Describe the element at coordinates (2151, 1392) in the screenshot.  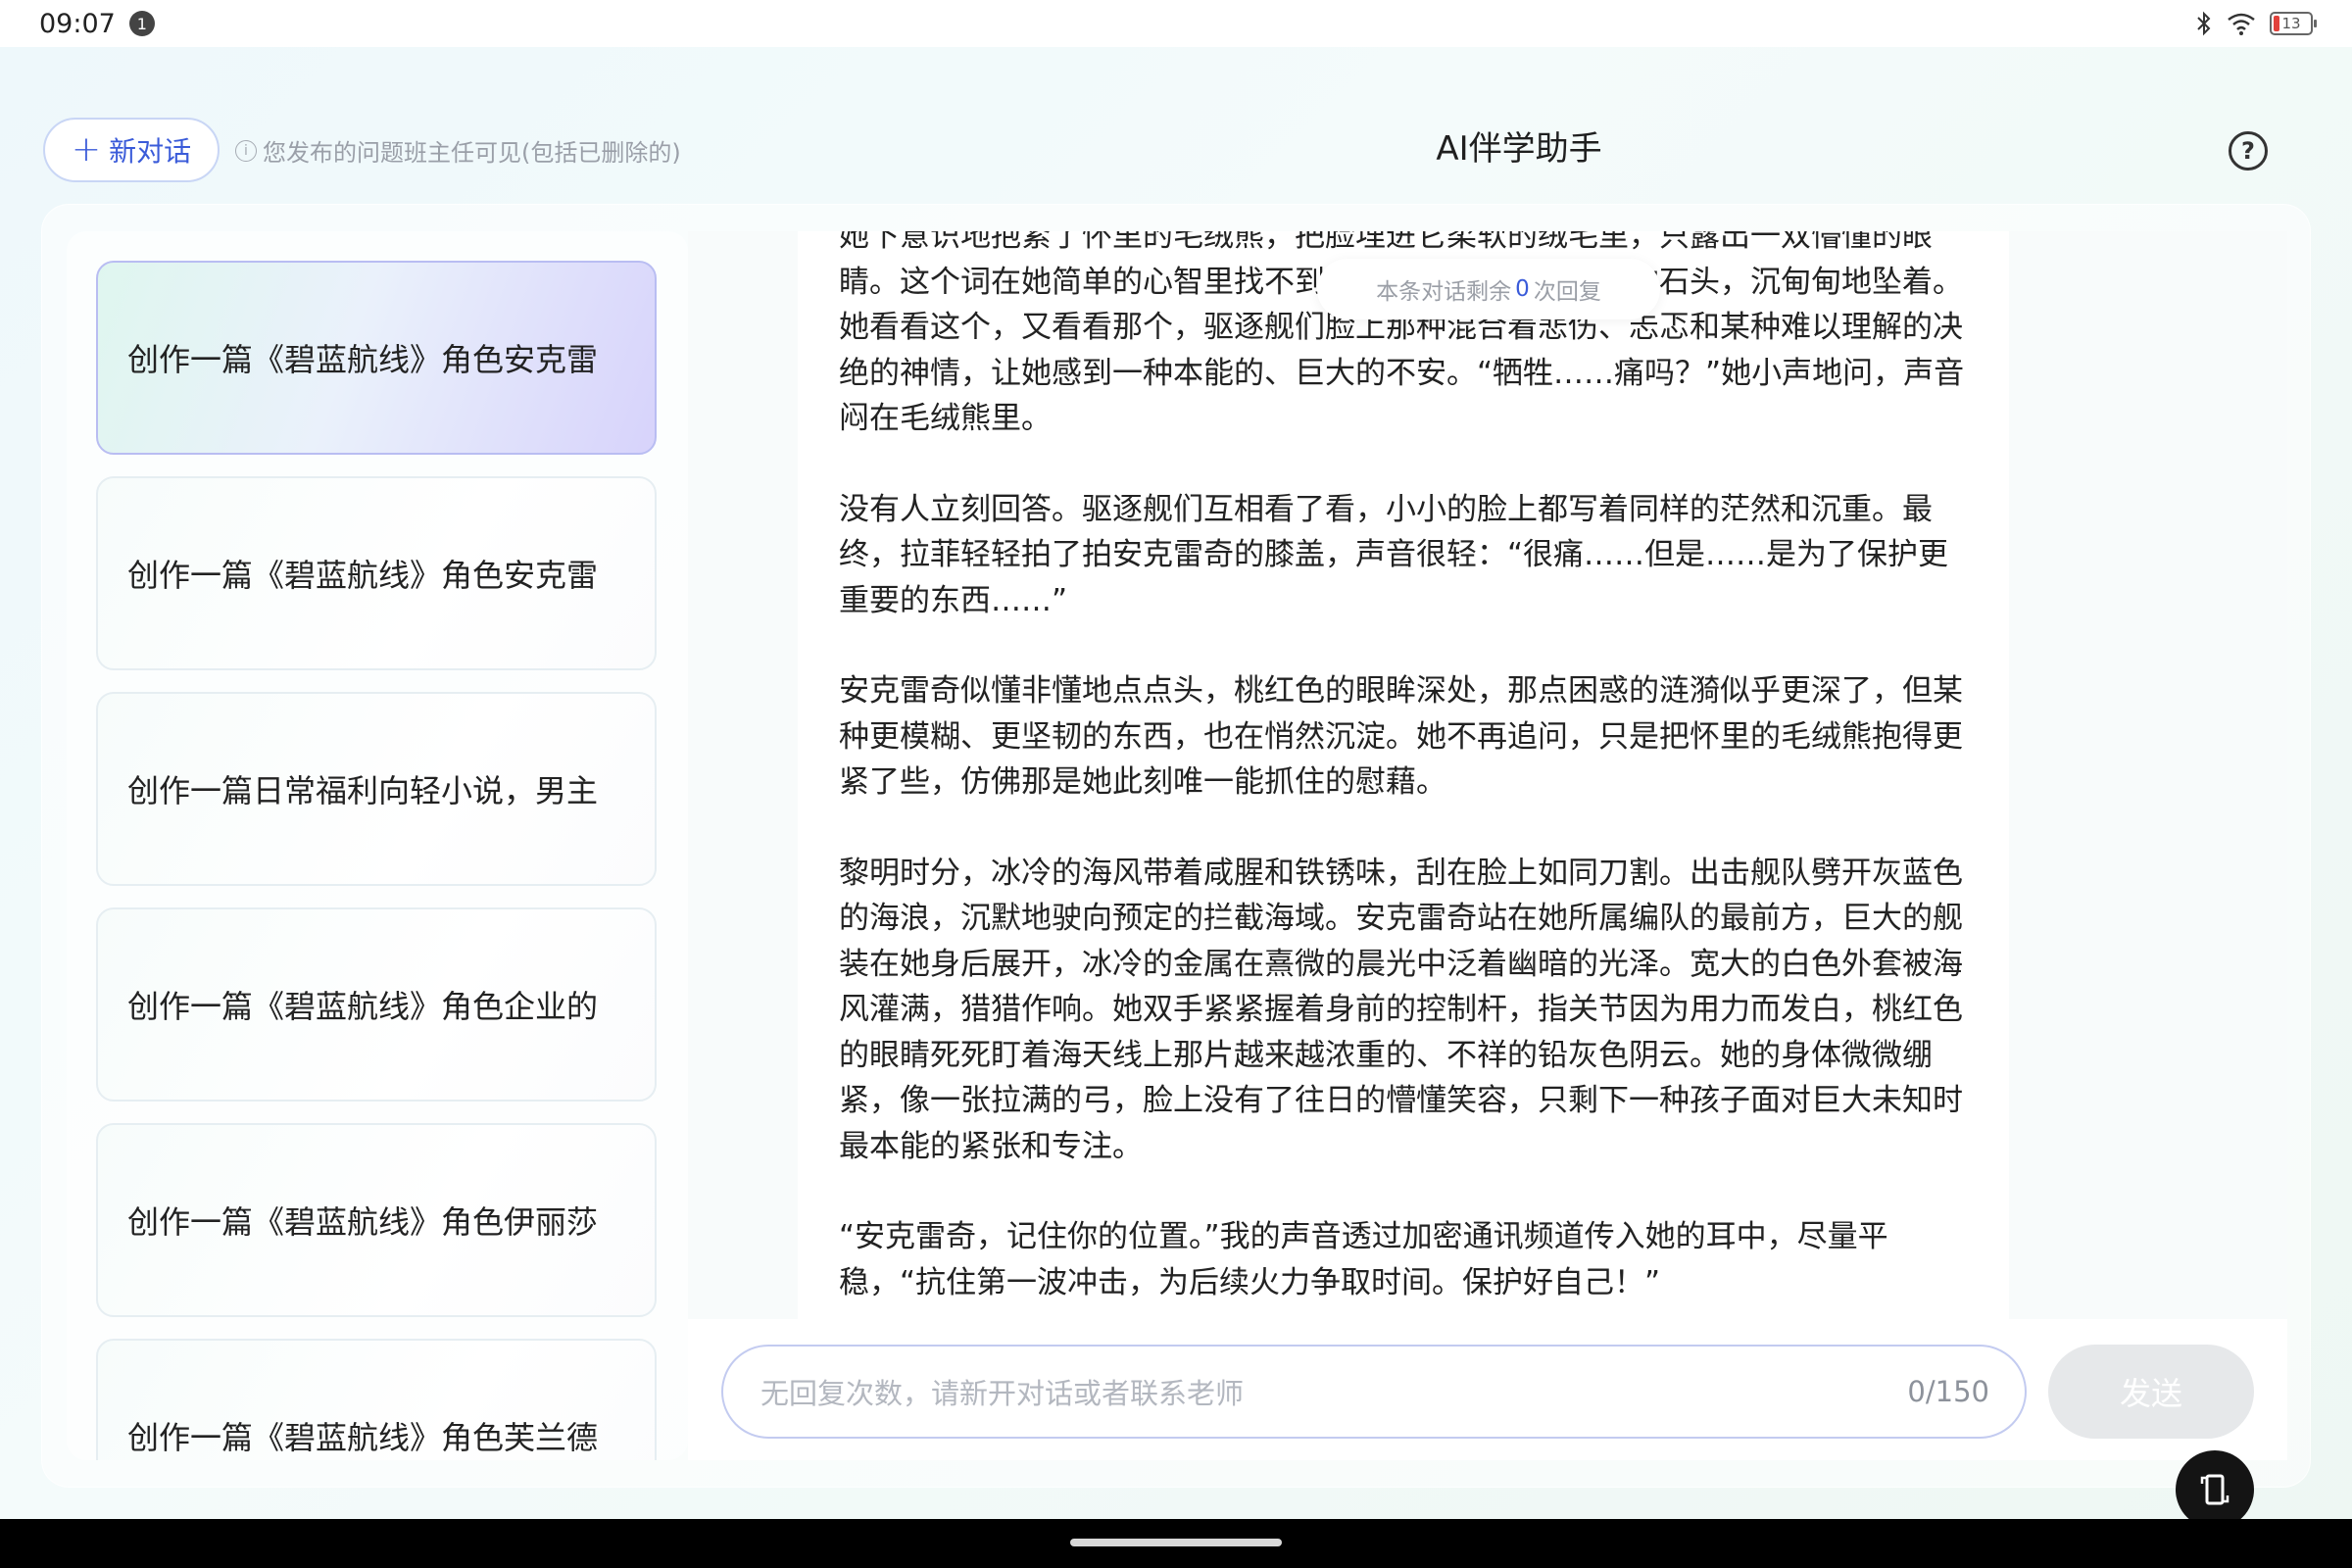
I see `send-button: 发送` at that location.